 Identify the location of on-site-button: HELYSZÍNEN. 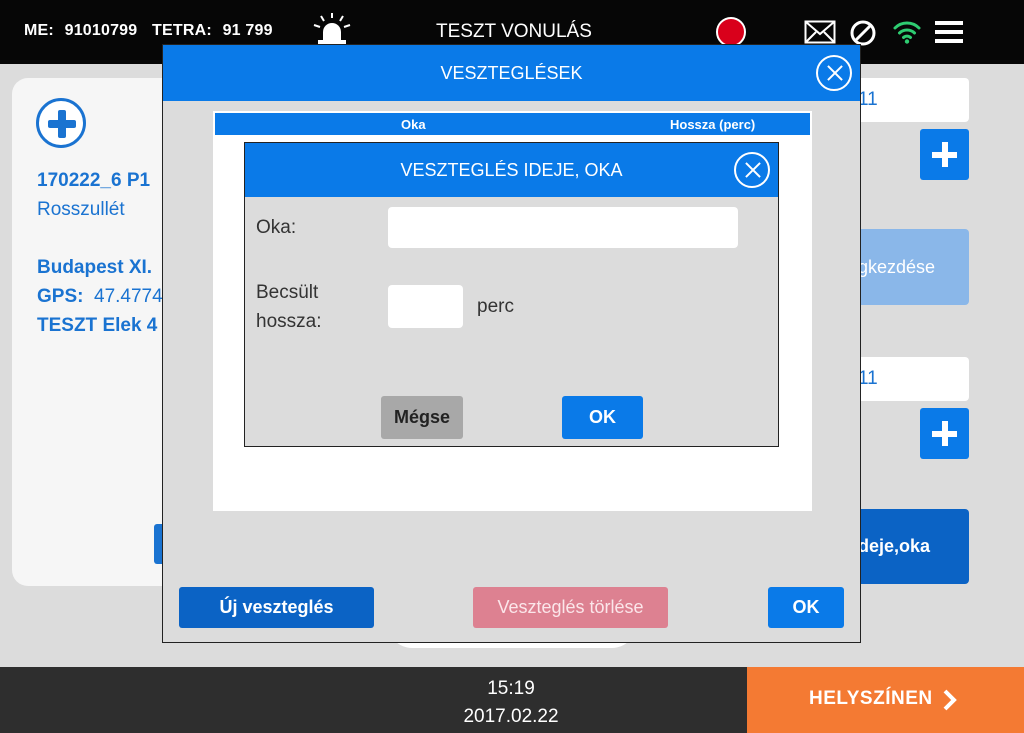
(885, 700).